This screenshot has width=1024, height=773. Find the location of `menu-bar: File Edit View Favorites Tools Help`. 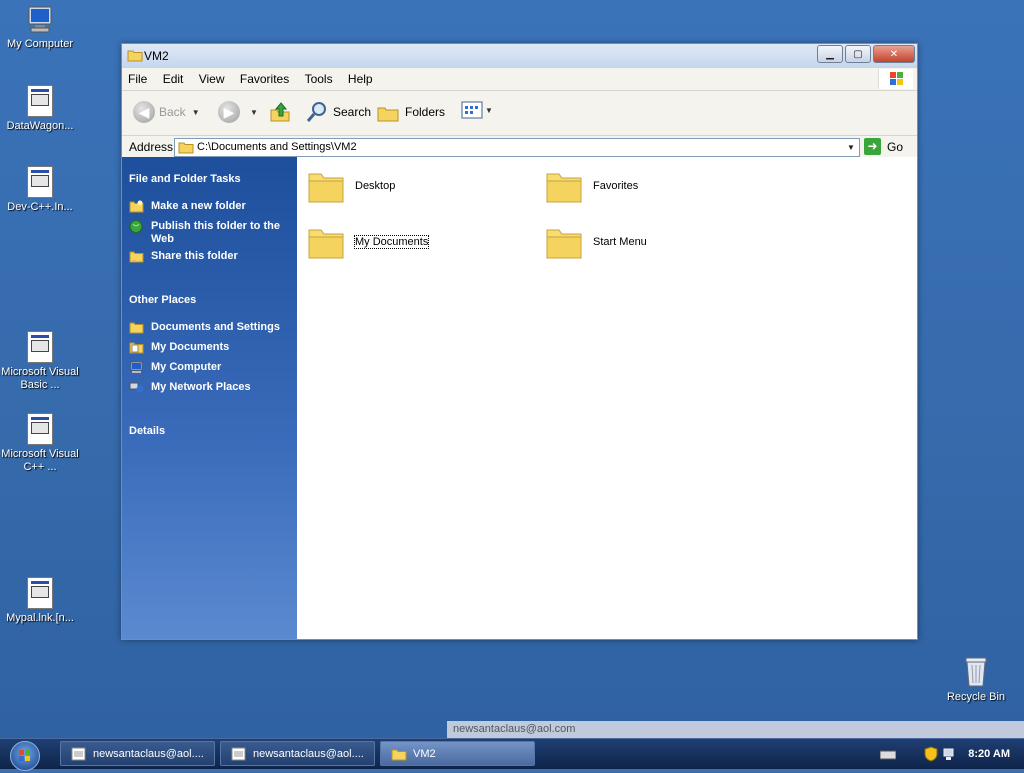

menu-bar: File Edit View Favorites Tools Help is located at coordinates (519, 79).